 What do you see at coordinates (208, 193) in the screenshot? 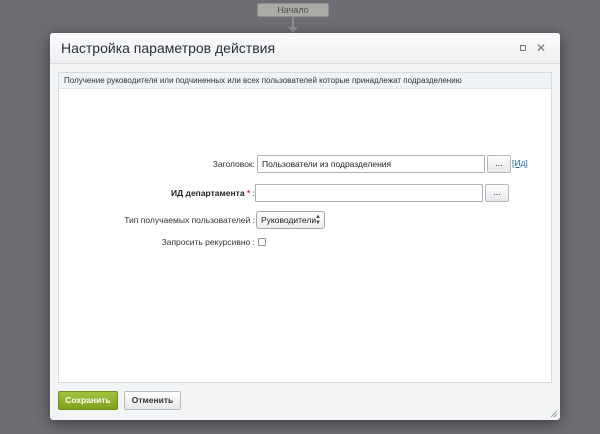
I see `department-id-label-text: ИД департамента` at bounding box center [208, 193].